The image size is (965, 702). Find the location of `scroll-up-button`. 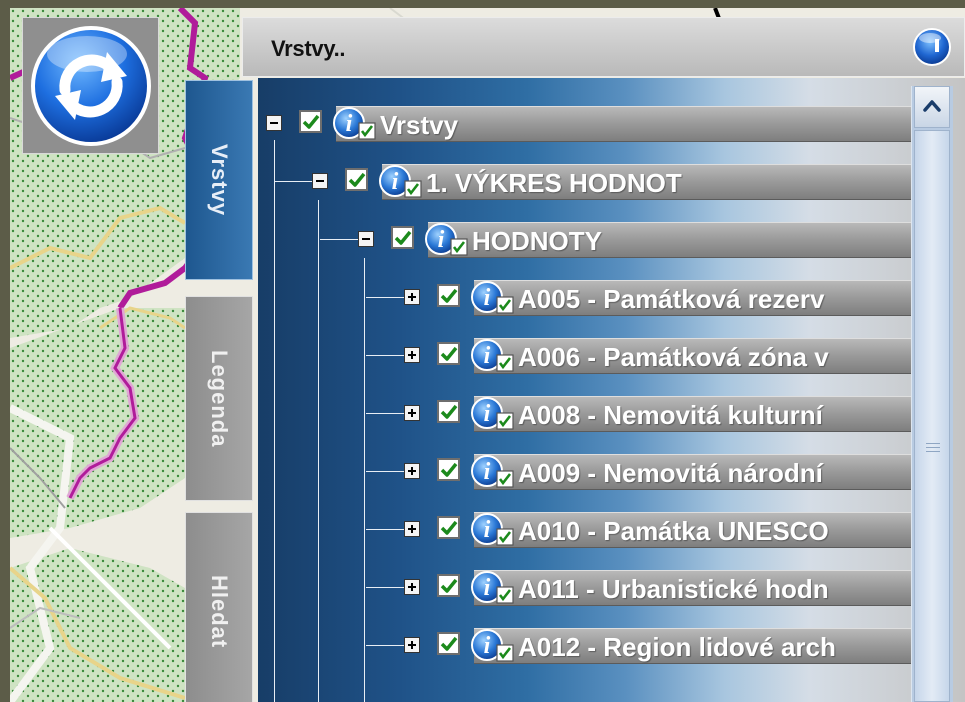

scroll-up-button is located at coordinates (932, 107).